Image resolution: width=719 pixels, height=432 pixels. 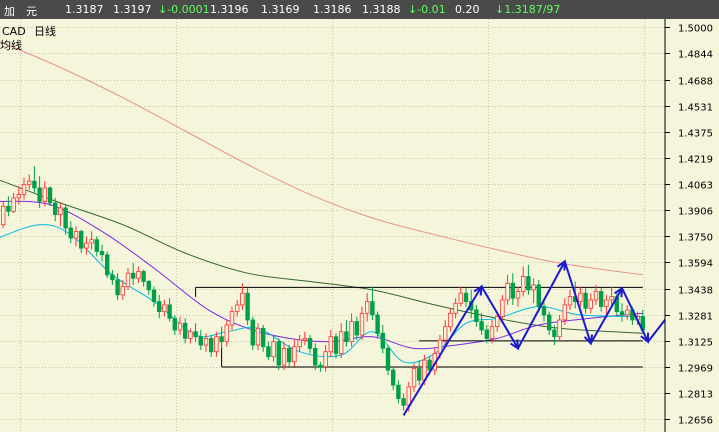 What do you see at coordinates (229, 9) in the screenshot?
I see `quote-field-3: 1.3196` at bounding box center [229, 9].